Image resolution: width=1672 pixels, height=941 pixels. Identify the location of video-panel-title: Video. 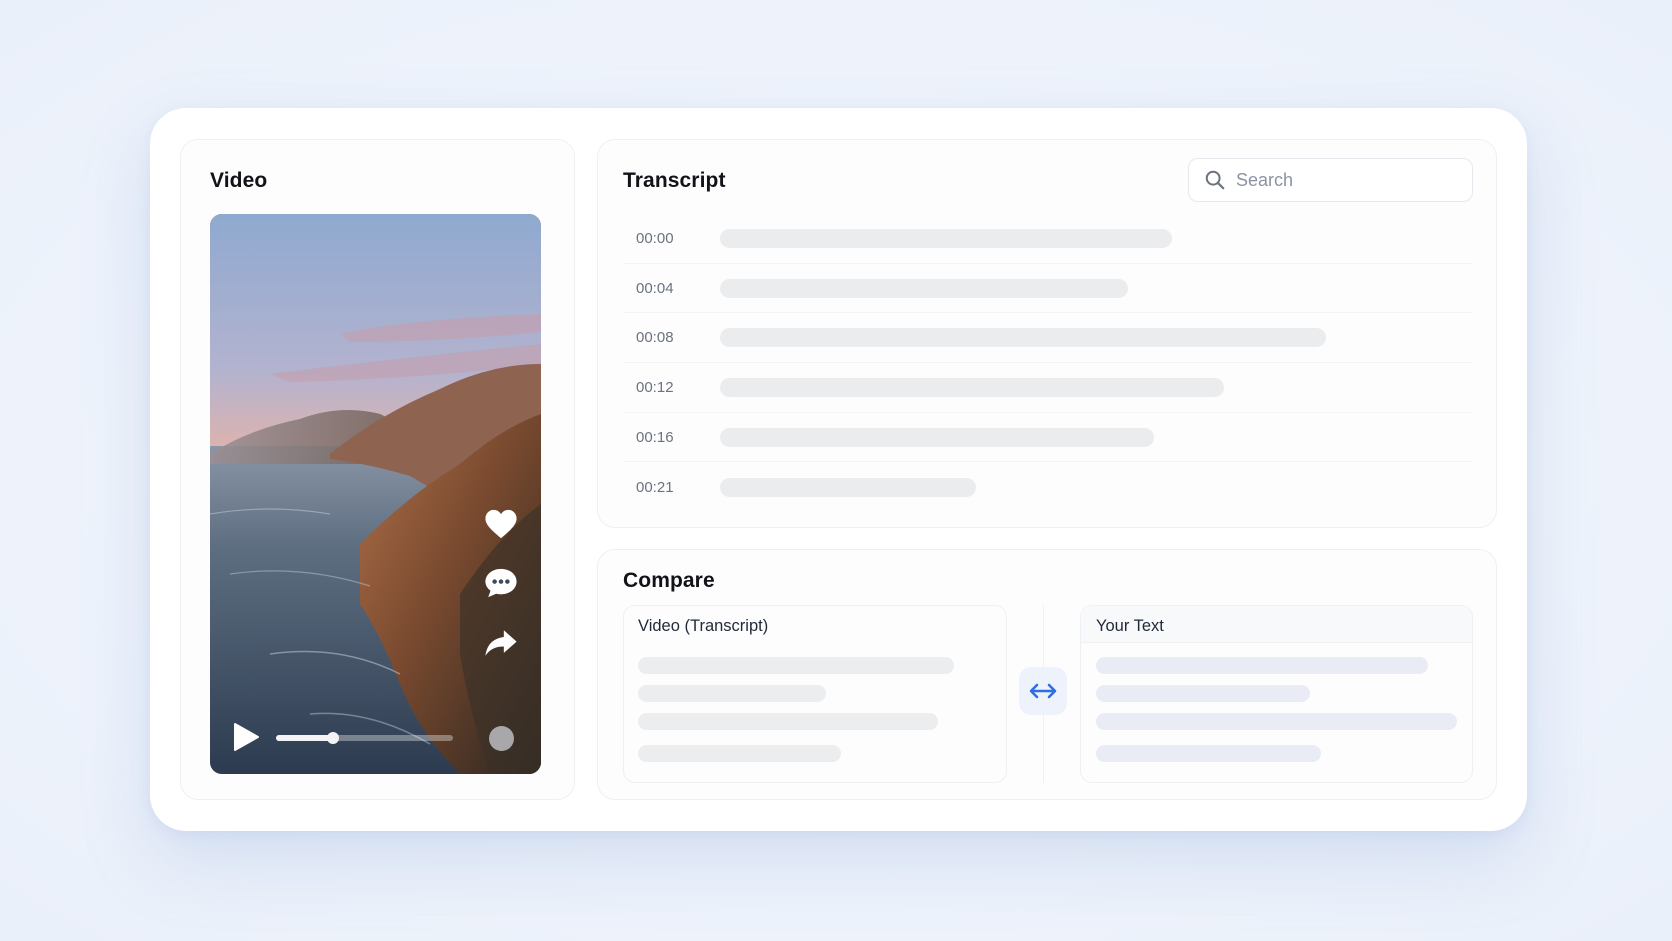
(239, 180).